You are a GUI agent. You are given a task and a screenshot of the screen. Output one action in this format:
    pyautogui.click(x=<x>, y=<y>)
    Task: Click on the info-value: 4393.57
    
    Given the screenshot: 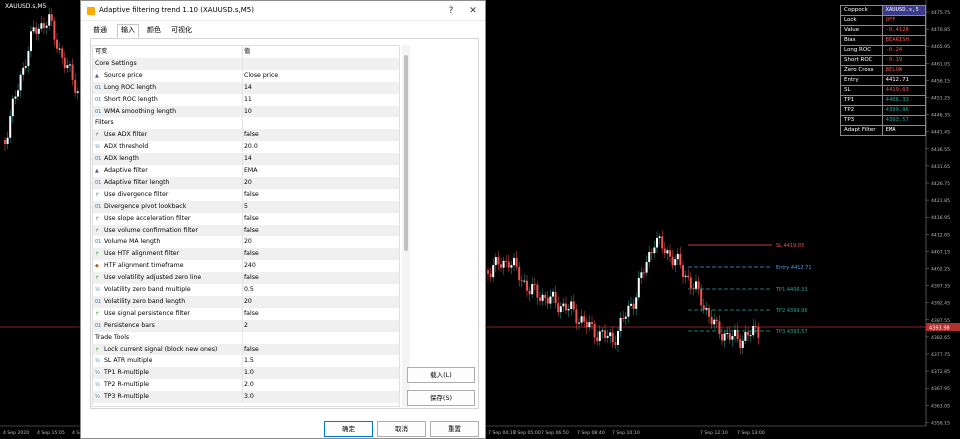 What is the action you would take?
    pyautogui.click(x=904, y=120)
    